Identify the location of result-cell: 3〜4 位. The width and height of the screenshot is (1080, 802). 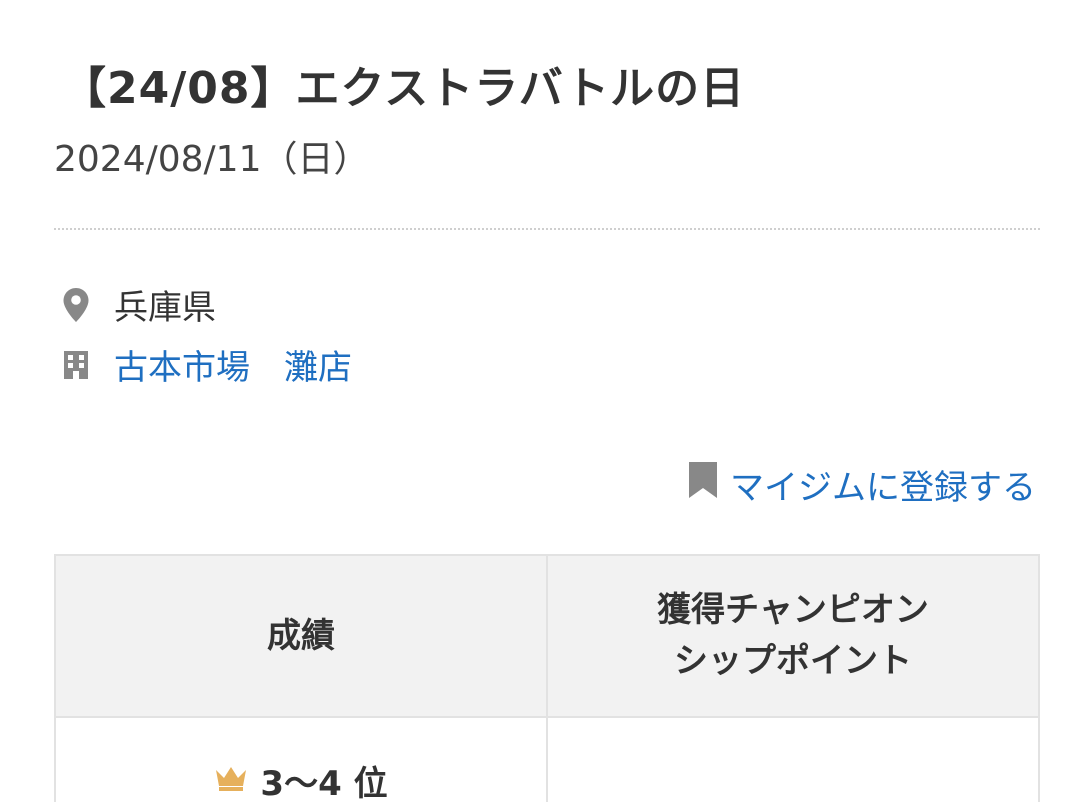
(302, 760).